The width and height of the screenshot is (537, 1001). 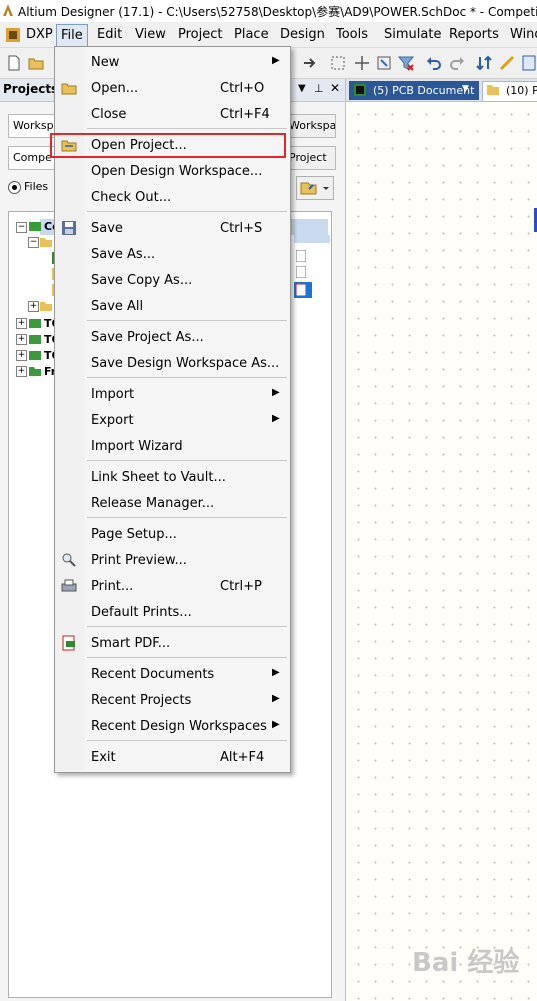 I want to click on up-down-hierarchy-icon, so click(x=484, y=63).